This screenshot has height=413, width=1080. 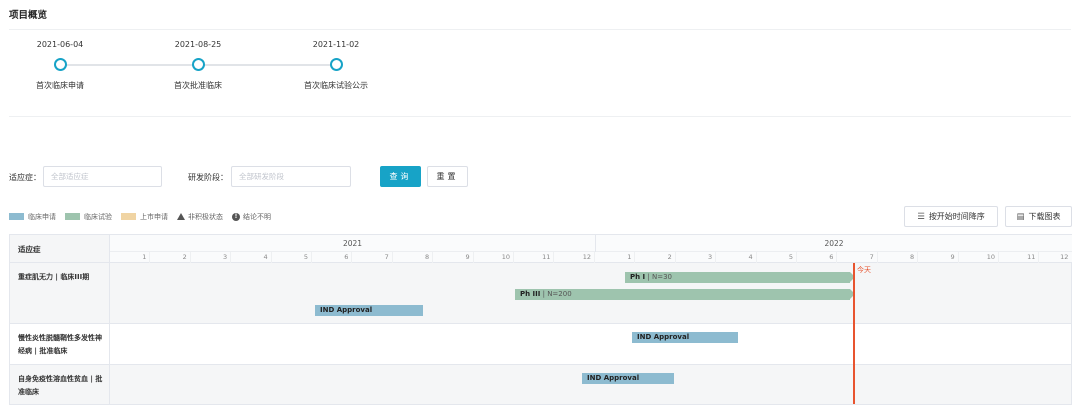 What do you see at coordinates (236, 216) in the screenshot?
I see `exclamation-circle-icon: !` at bounding box center [236, 216].